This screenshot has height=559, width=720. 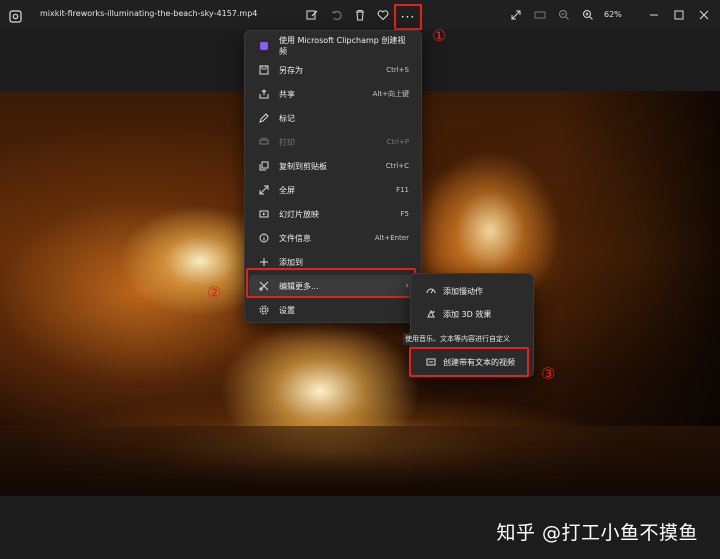 What do you see at coordinates (312, 15) in the screenshot?
I see `edit-icon` at bounding box center [312, 15].